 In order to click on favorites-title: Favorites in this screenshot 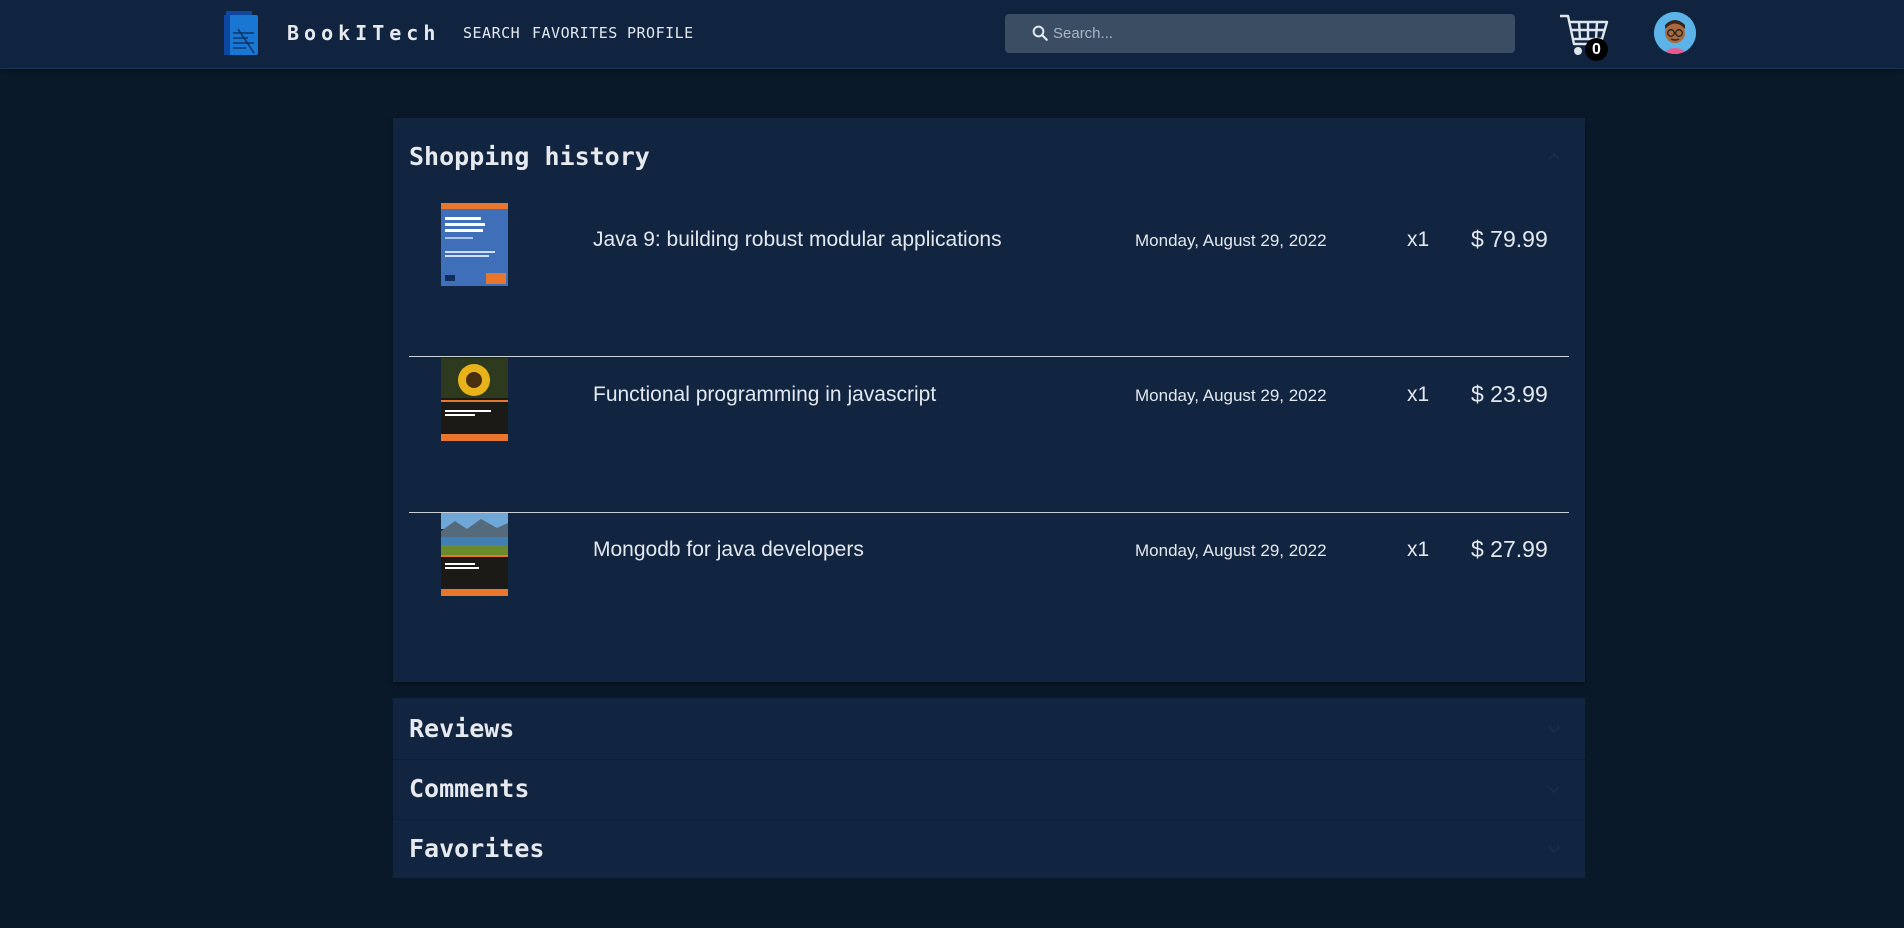, I will do `click(476, 848)`.